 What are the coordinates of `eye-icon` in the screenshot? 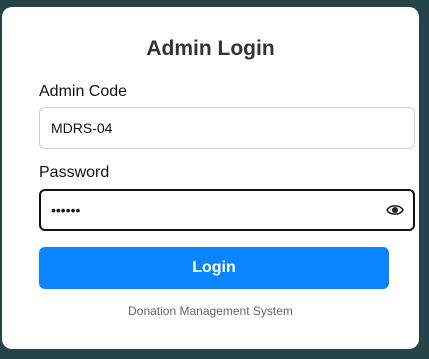 It's located at (395, 210).